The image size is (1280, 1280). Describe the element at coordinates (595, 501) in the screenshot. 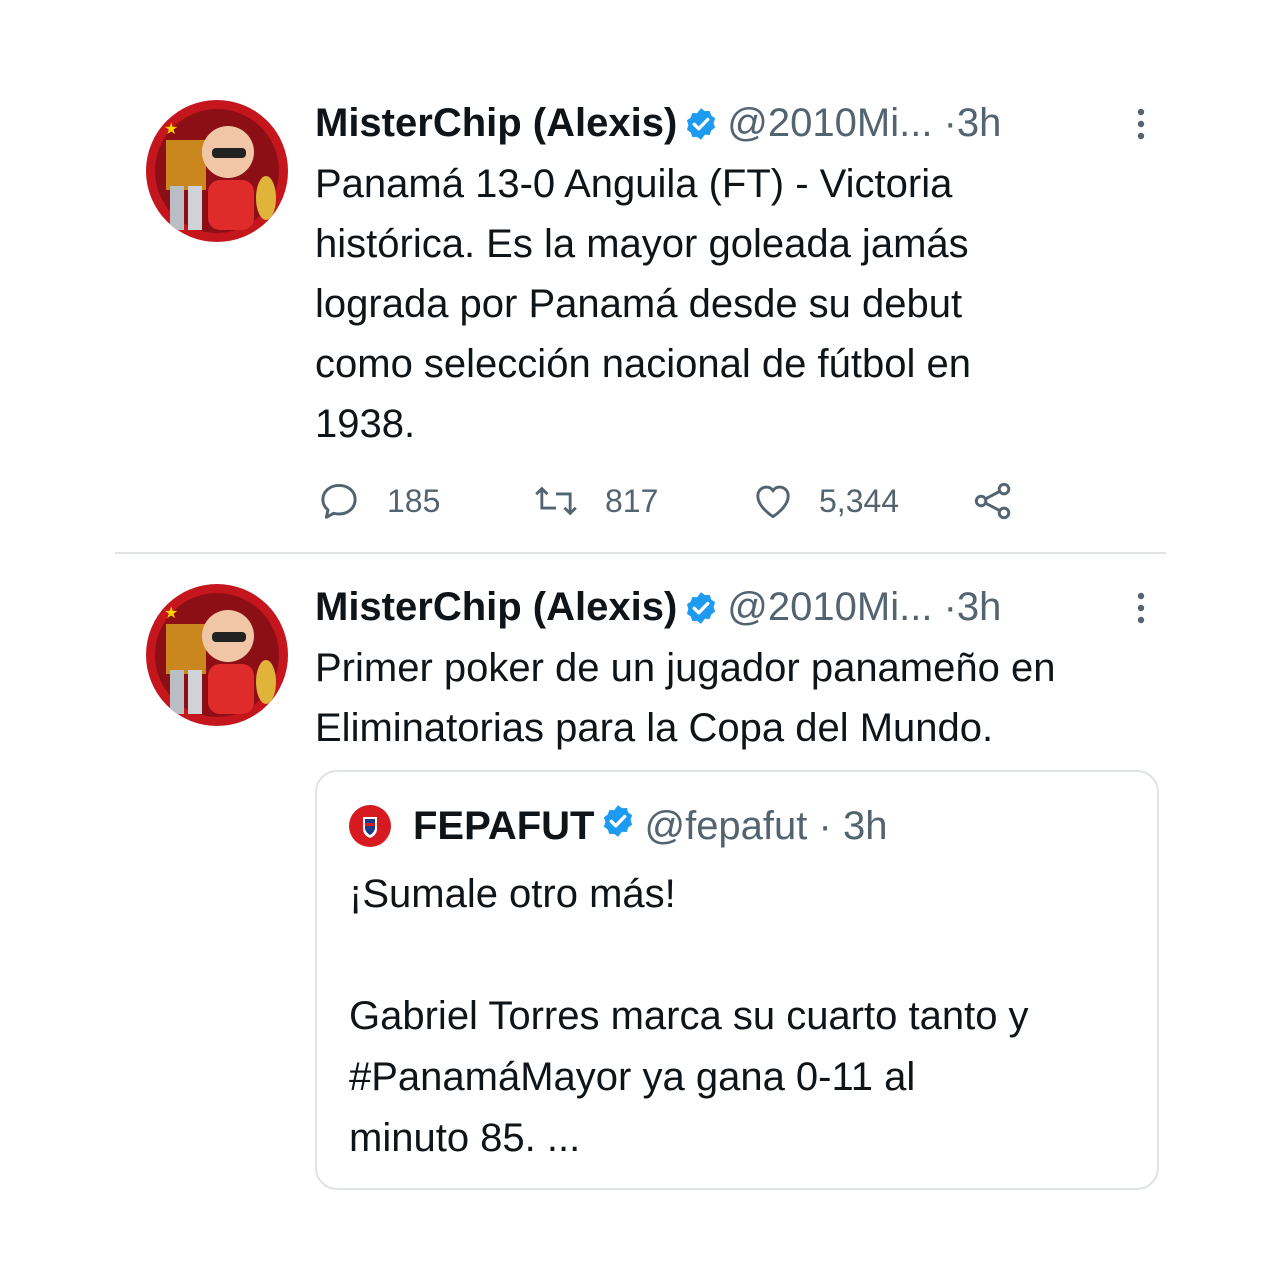

I see `retweet-button: 817` at that location.